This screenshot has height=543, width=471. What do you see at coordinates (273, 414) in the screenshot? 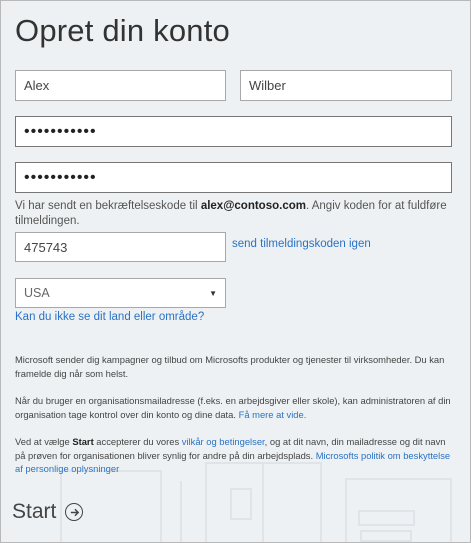
I see `learn-more-link: Få mere at vide.` at bounding box center [273, 414].